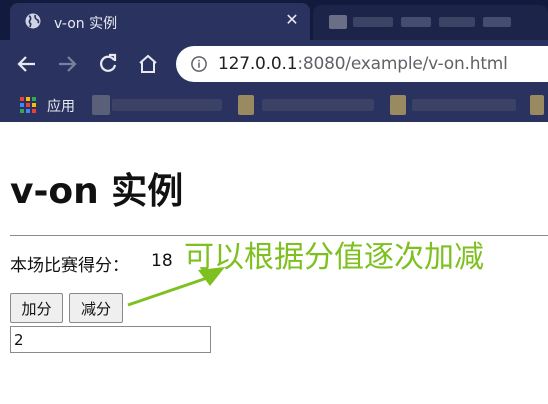  Describe the element at coordinates (36, 308) in the screenshot. I see `add-score-button: 加分` at that location.